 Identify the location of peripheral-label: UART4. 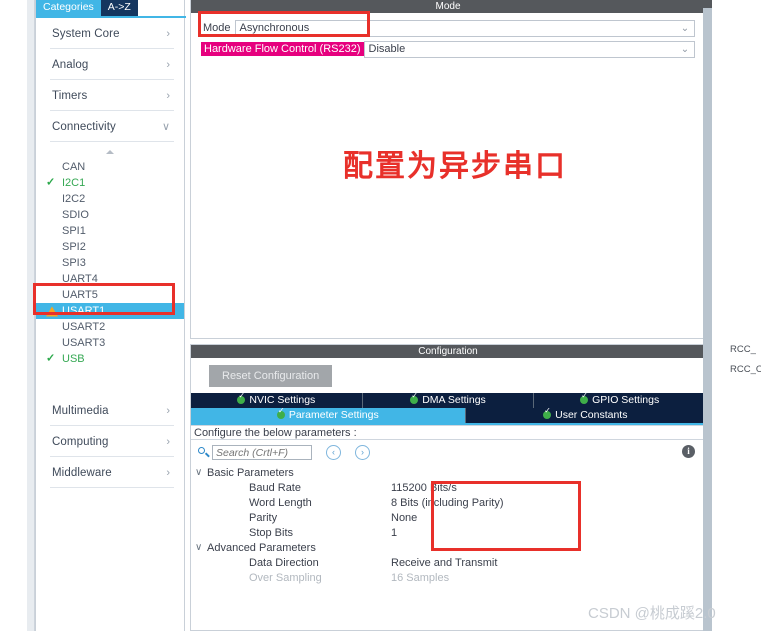
(80, 279).